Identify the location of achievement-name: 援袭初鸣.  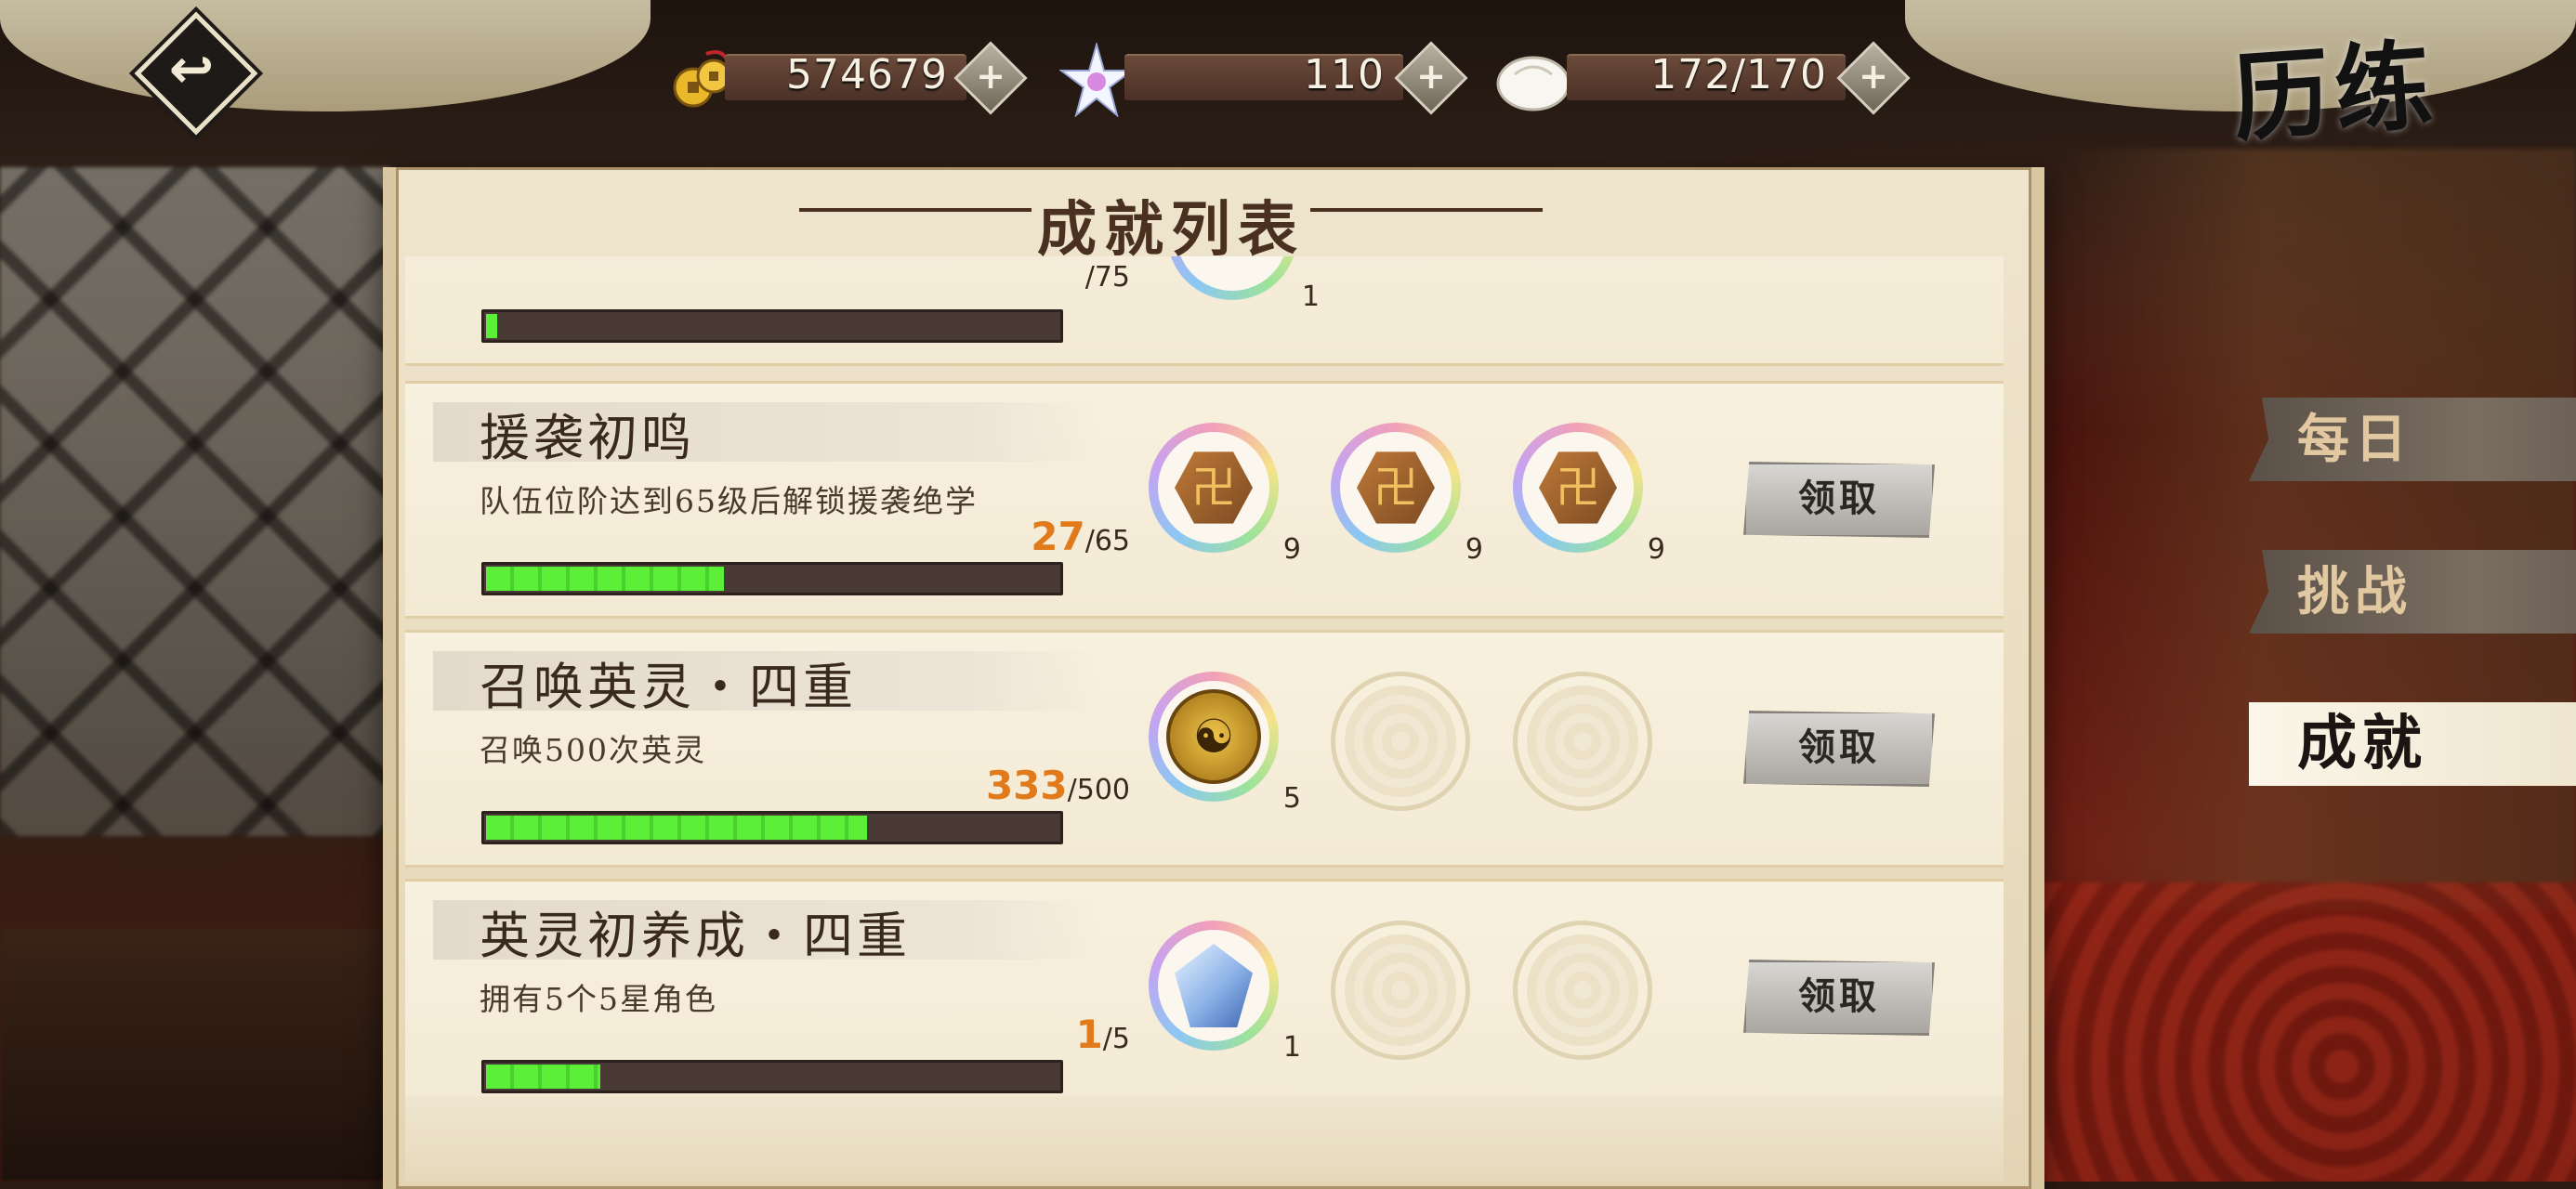
(587, 438).